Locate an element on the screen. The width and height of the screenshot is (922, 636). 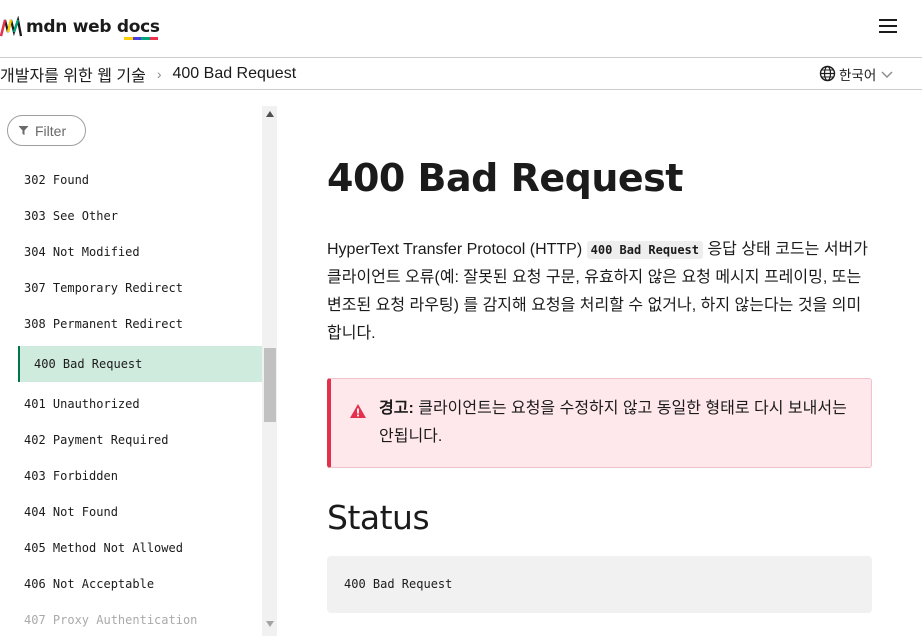
sidebar-item-401: 401 Unauthorized is located at coordinates (131, 404).